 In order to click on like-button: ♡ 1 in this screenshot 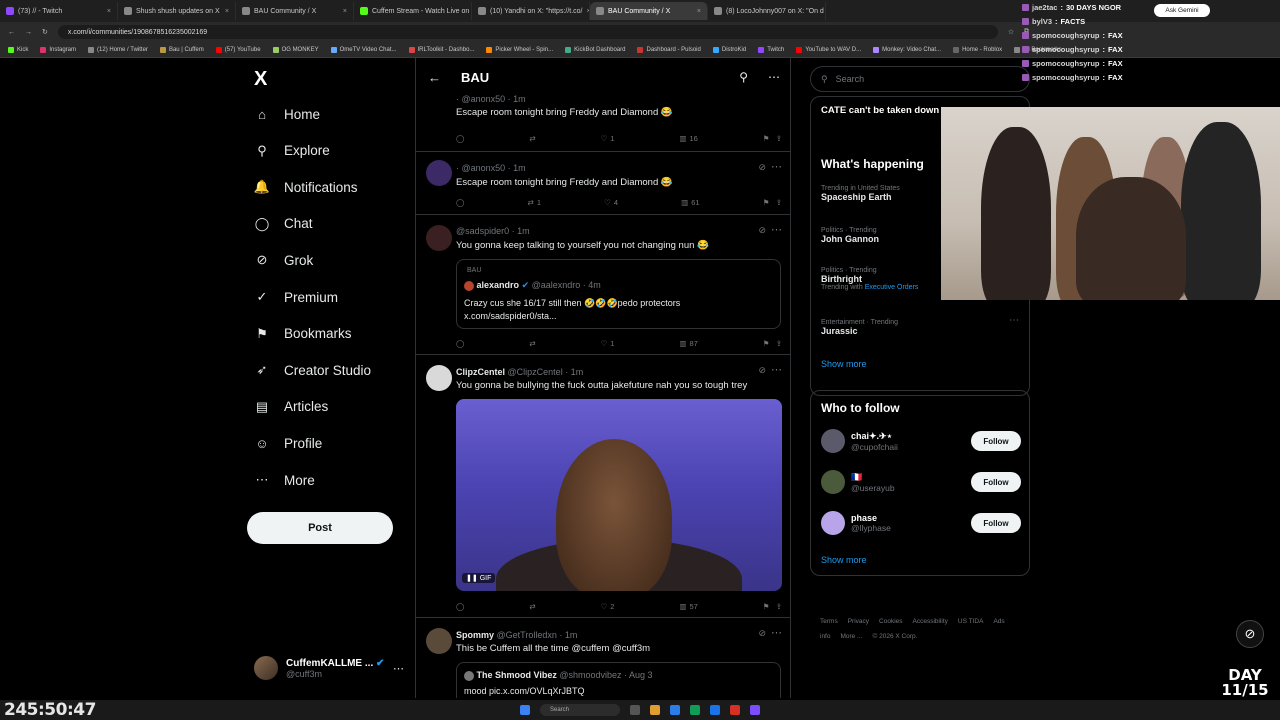, I will do `click(608, 343)`.